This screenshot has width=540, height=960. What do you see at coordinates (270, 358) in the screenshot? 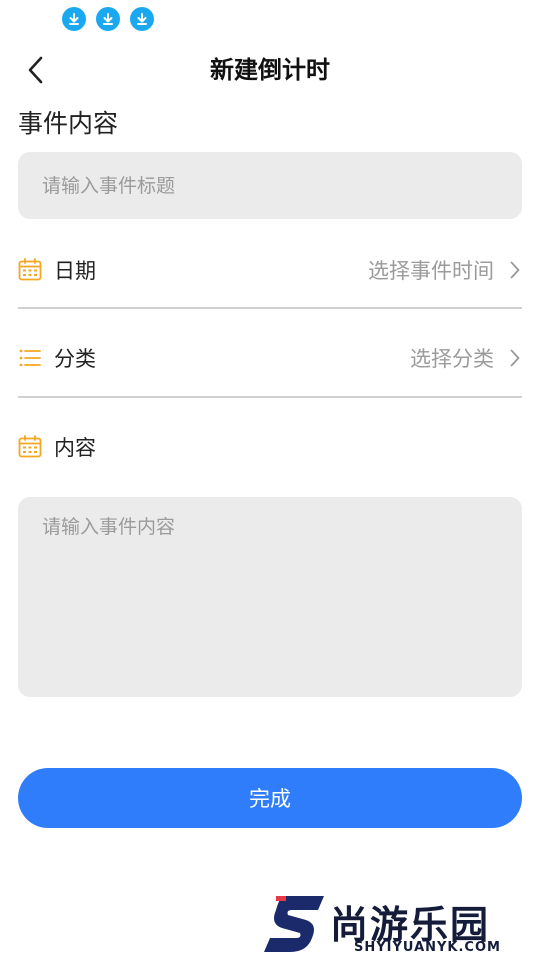
I see `category-row: 分类 选择分类` at bounding box center [270, 358].